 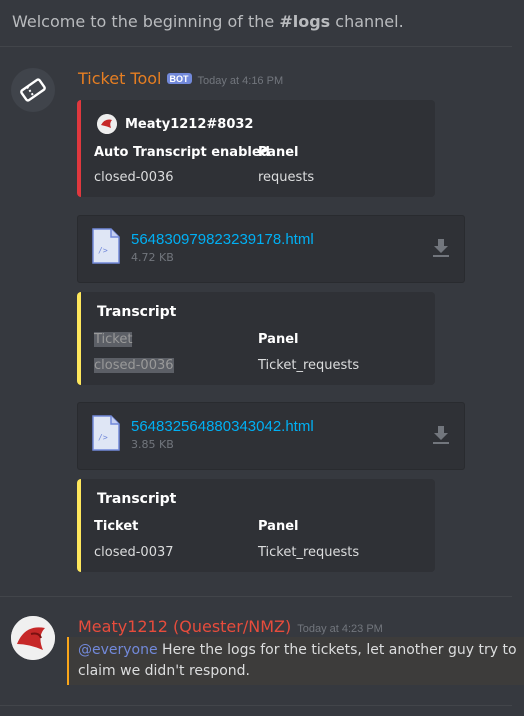 I want to click on bot-tag: BOT, so click(x=179, y=78).